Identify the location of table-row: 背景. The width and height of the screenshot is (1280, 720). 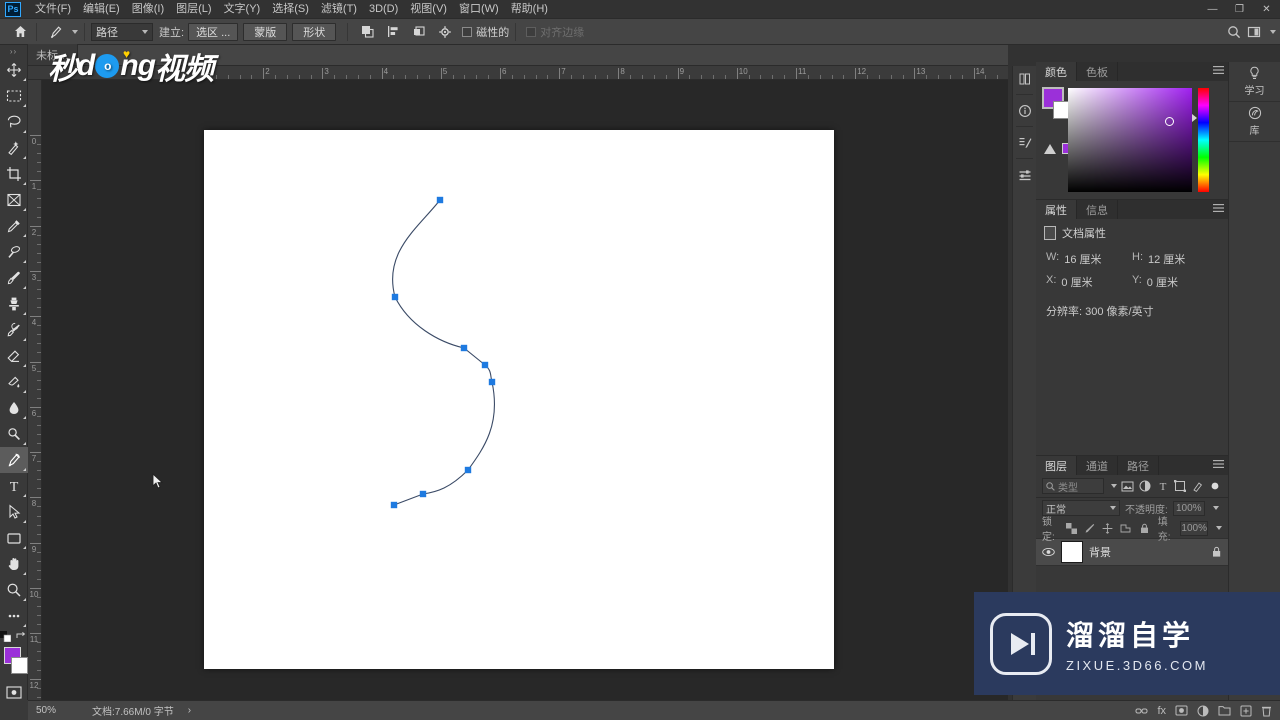
(1132, 552).